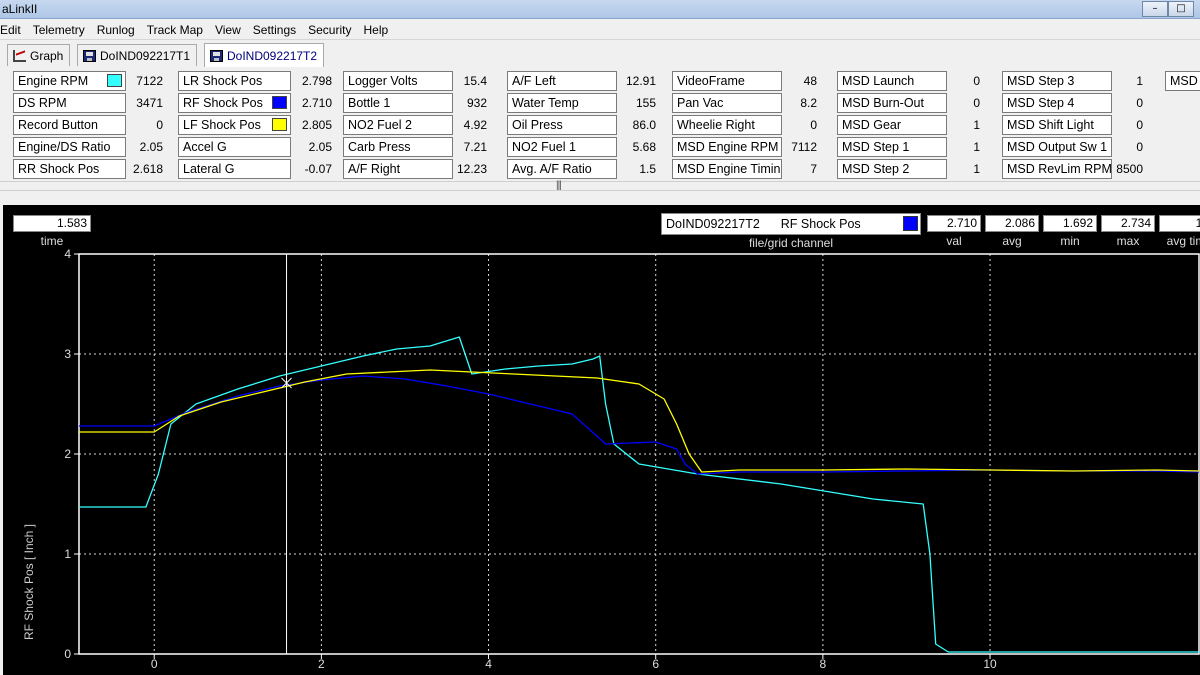 This screenshot has width=1200, height=675. Describe the element at coordinates (69, 147) in the screenshot. I see `channel-label: Engine/DS Ratio` at that location.